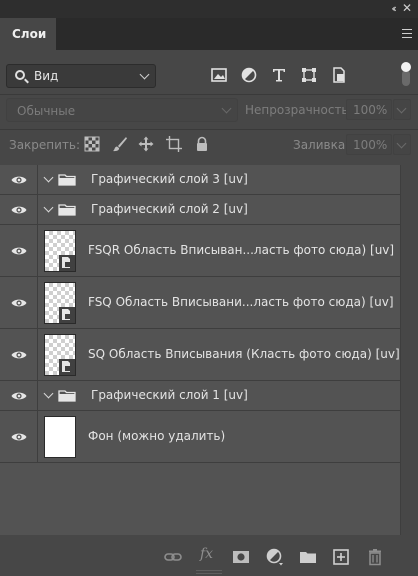  Describe the element at coordinates (45, 145) in the screenshot. I see `lock-label: Закрепить:` at that location.